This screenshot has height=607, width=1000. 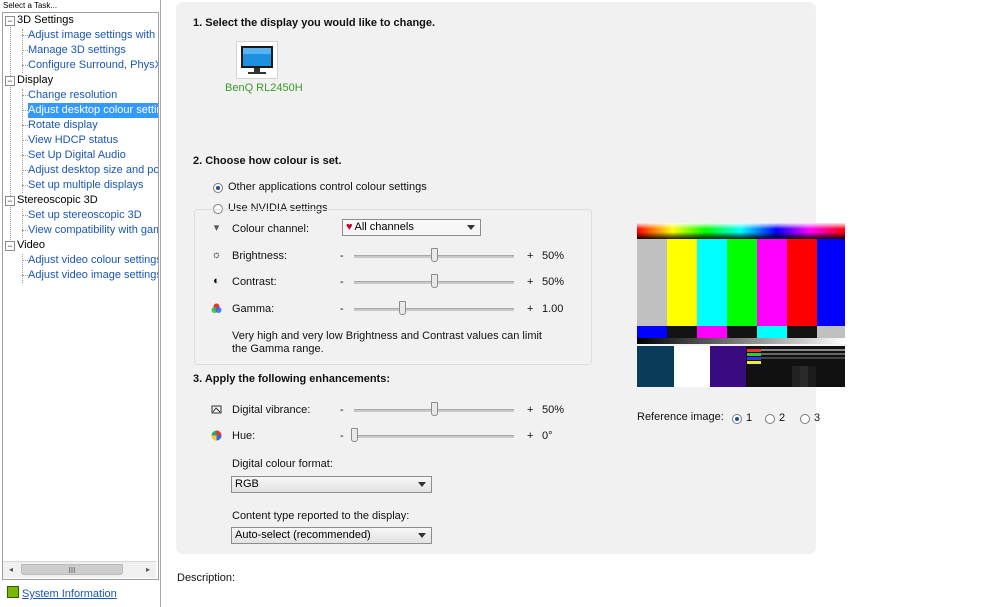 What do you see at coordinates (10, 246) in the screenshot?
I see `collapse-video-toggle: −` at bounding box center [10, 246].